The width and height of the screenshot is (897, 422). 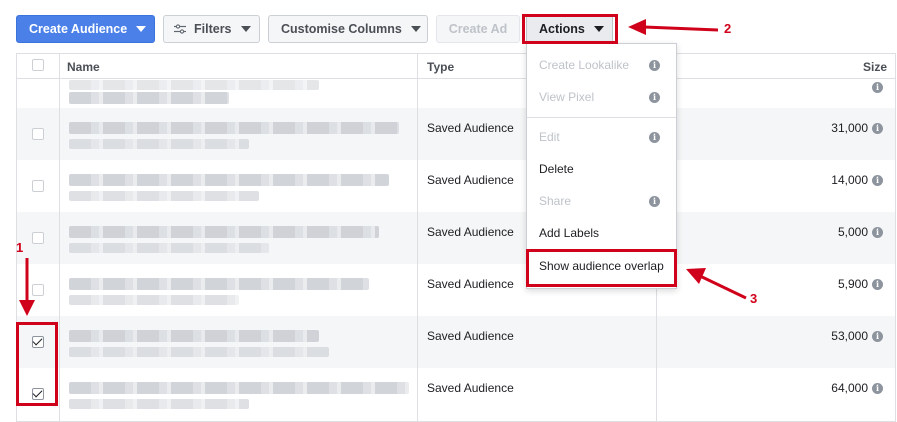 I want to click on arrow-2-shaft, so click(x=681, y=28).